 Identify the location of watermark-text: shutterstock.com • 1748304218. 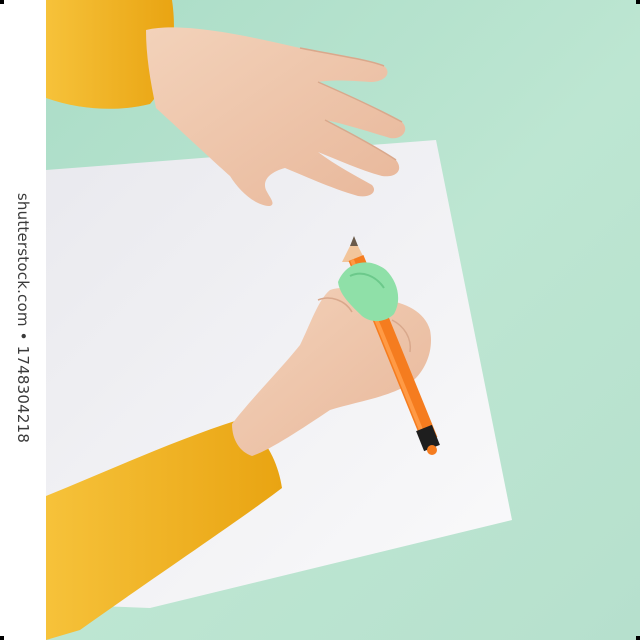
(23, 318).